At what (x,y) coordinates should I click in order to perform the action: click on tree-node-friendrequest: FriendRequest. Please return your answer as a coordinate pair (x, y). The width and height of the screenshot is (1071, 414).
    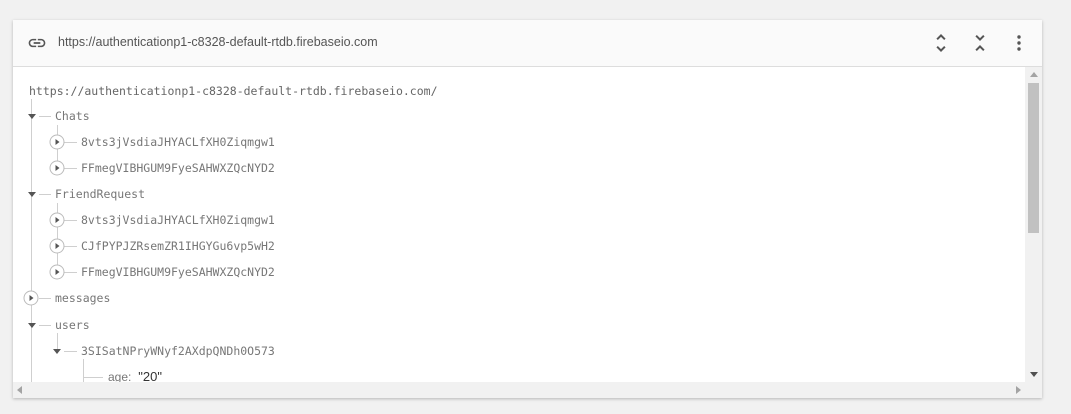
    Looking at the image, I should click on (513, 194).